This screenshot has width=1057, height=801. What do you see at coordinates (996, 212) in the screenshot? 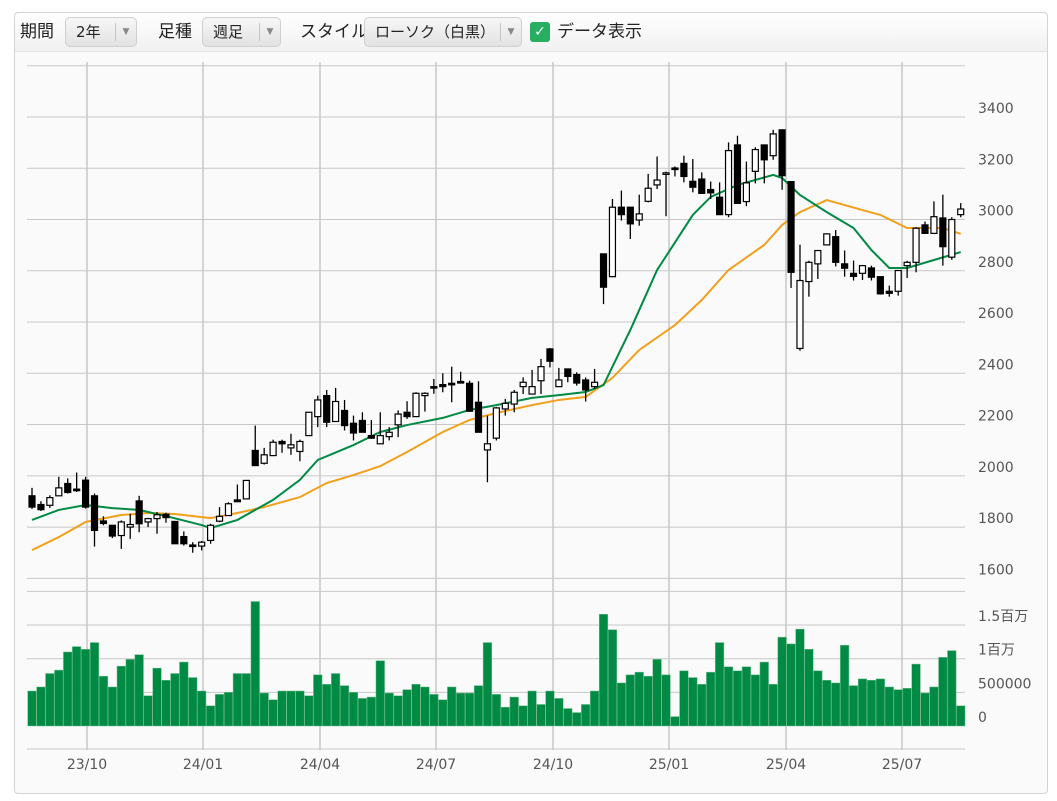
I see `price-tick-label: 3000` at bounding box center [996, 212].